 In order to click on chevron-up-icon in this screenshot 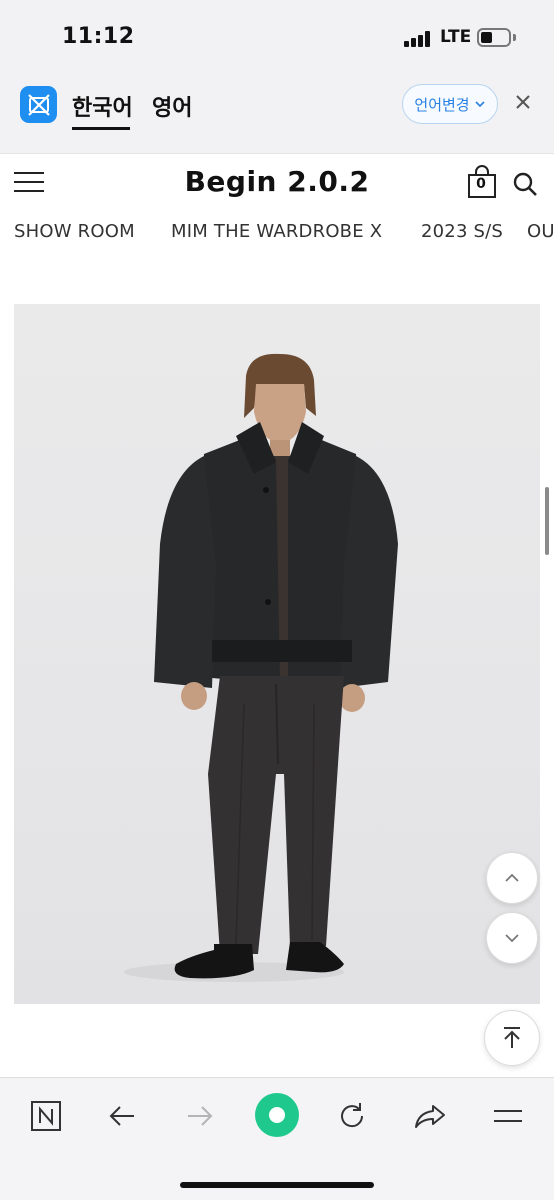, I will do `click(512, 877)`.